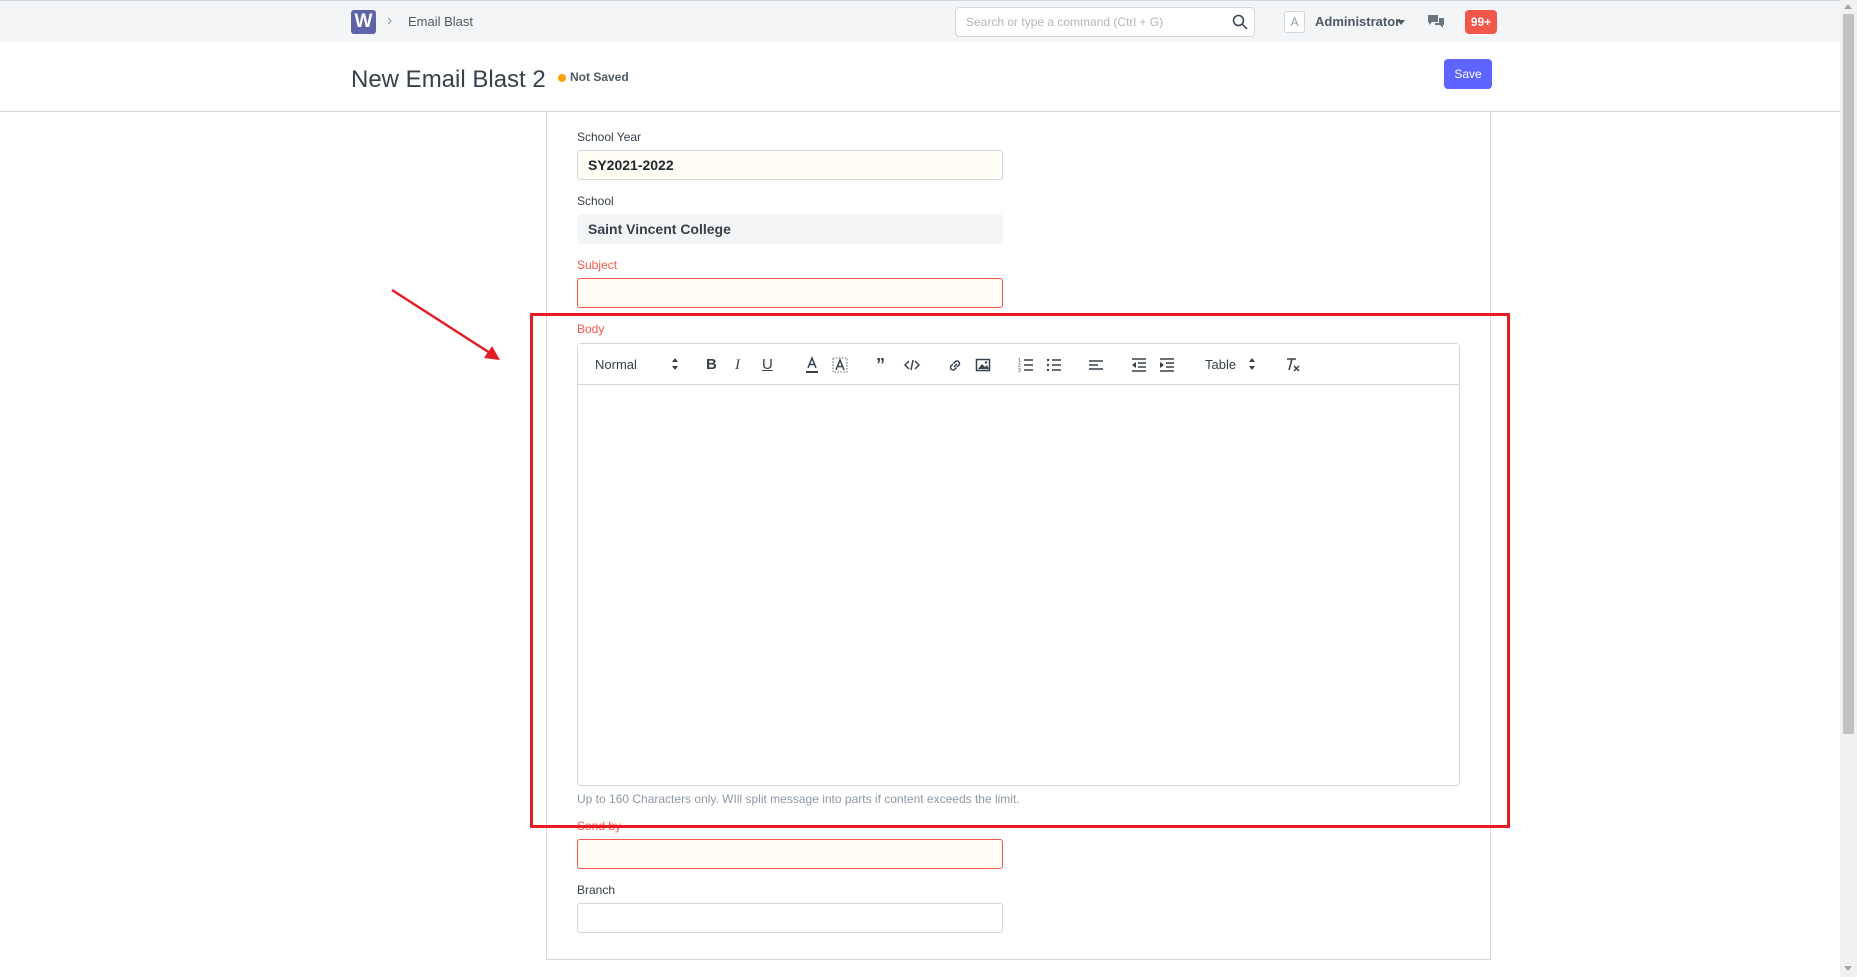  Describe the element at coordinates (609, 137) in the screenshot. I see `school-year-label: School Year` at that location.